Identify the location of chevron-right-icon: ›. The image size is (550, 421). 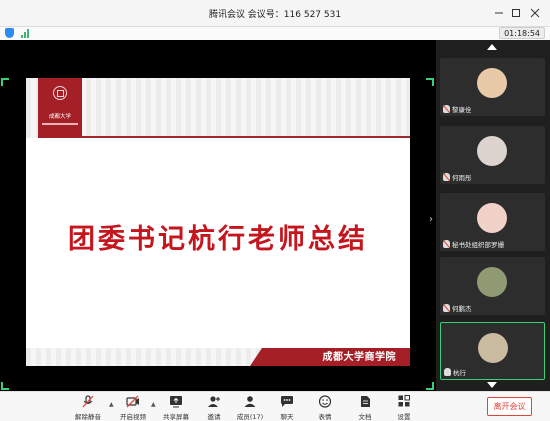
(431, 219).